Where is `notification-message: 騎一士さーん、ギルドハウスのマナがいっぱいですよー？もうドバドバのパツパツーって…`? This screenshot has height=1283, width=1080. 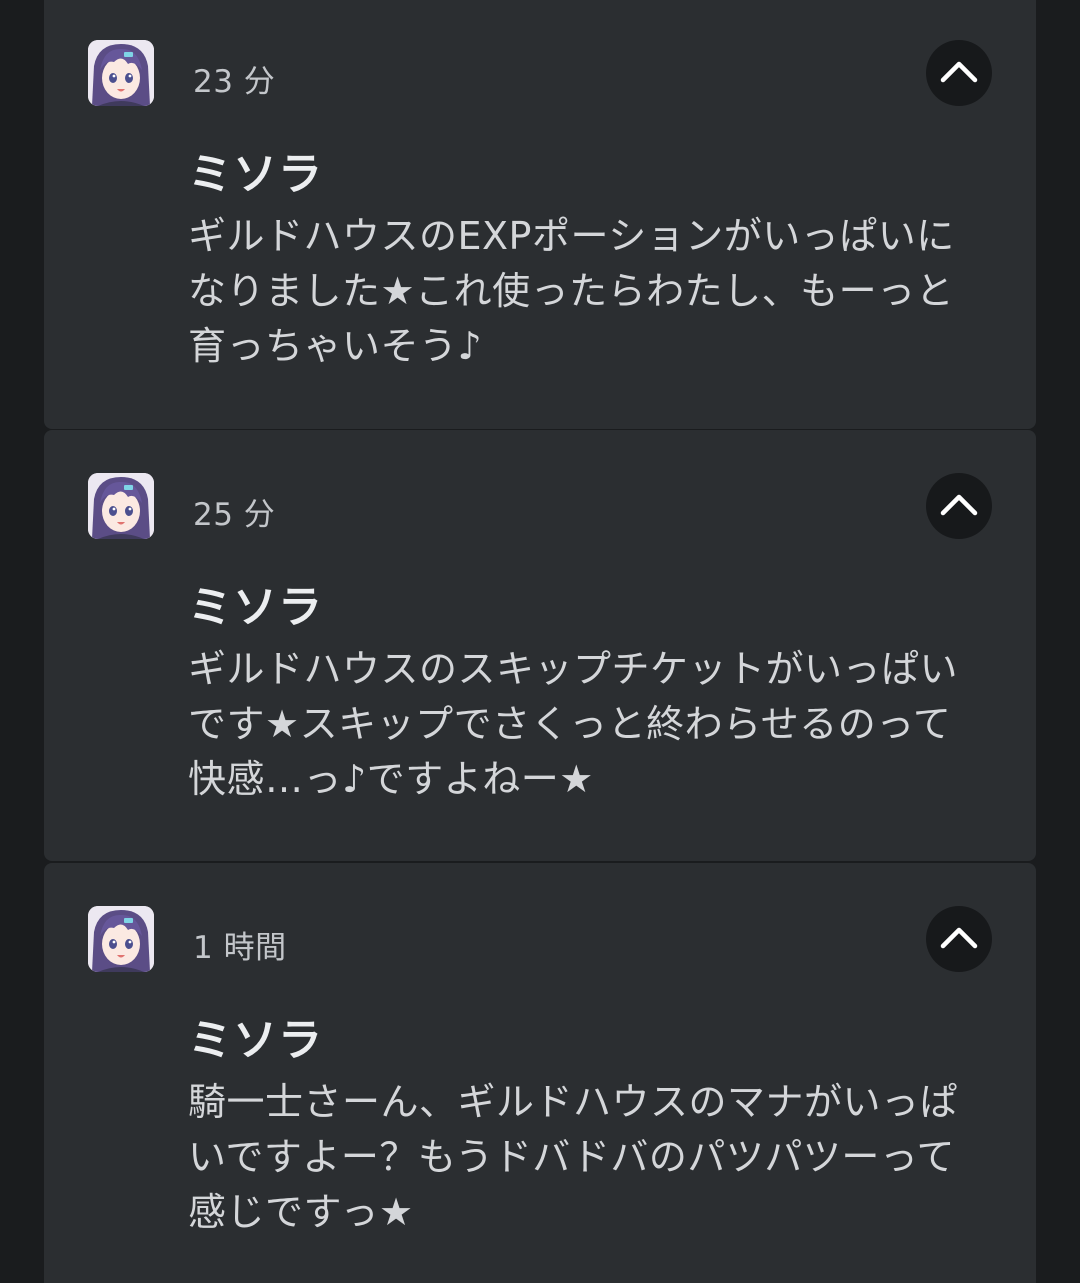 notification-message: 騎一士さーん、ギルドハウスのマナがいっぱいですよー？もうドバドバのパツパツーって… is located at coordinates (573, 1157).